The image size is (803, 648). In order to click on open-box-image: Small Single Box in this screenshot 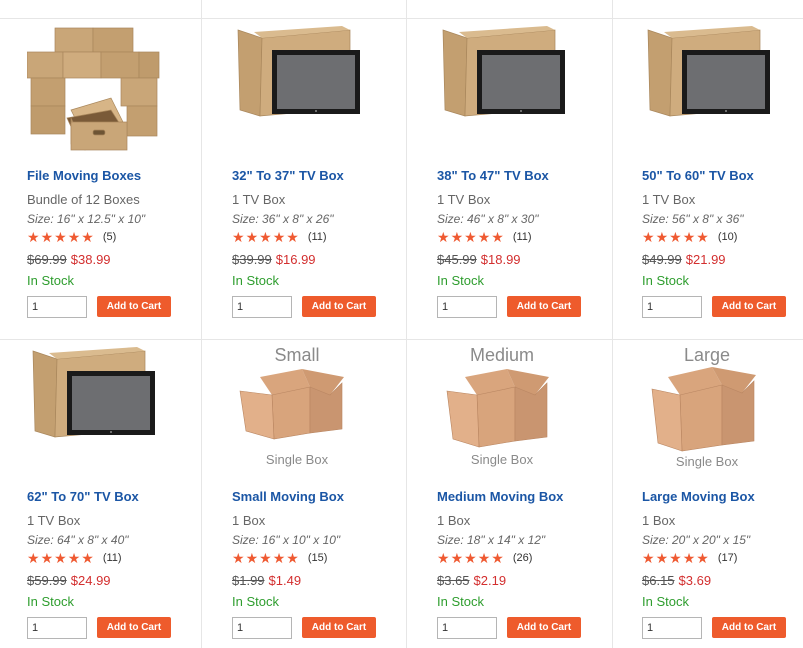, I will do `click(307, 413)`.